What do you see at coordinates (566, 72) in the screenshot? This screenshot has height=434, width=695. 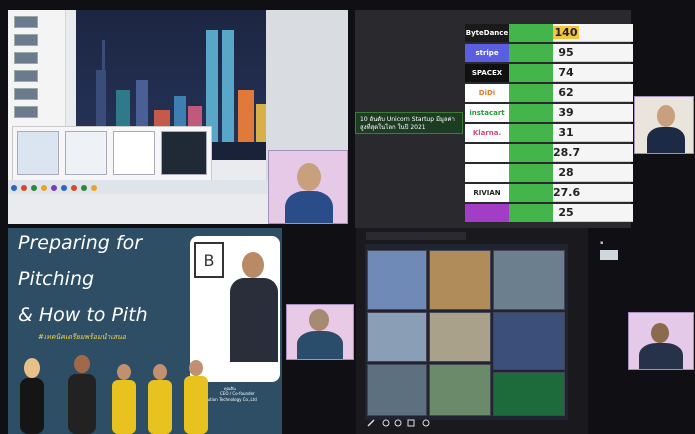 I see `valuation-number: 74` at bounding box center [566, 72].